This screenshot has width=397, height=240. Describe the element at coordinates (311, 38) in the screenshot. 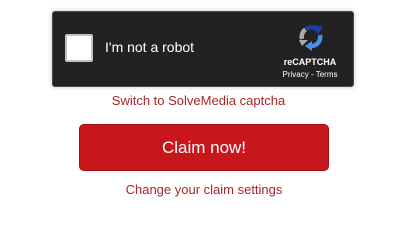

I see `recaptcha-logo-icon` at that location.